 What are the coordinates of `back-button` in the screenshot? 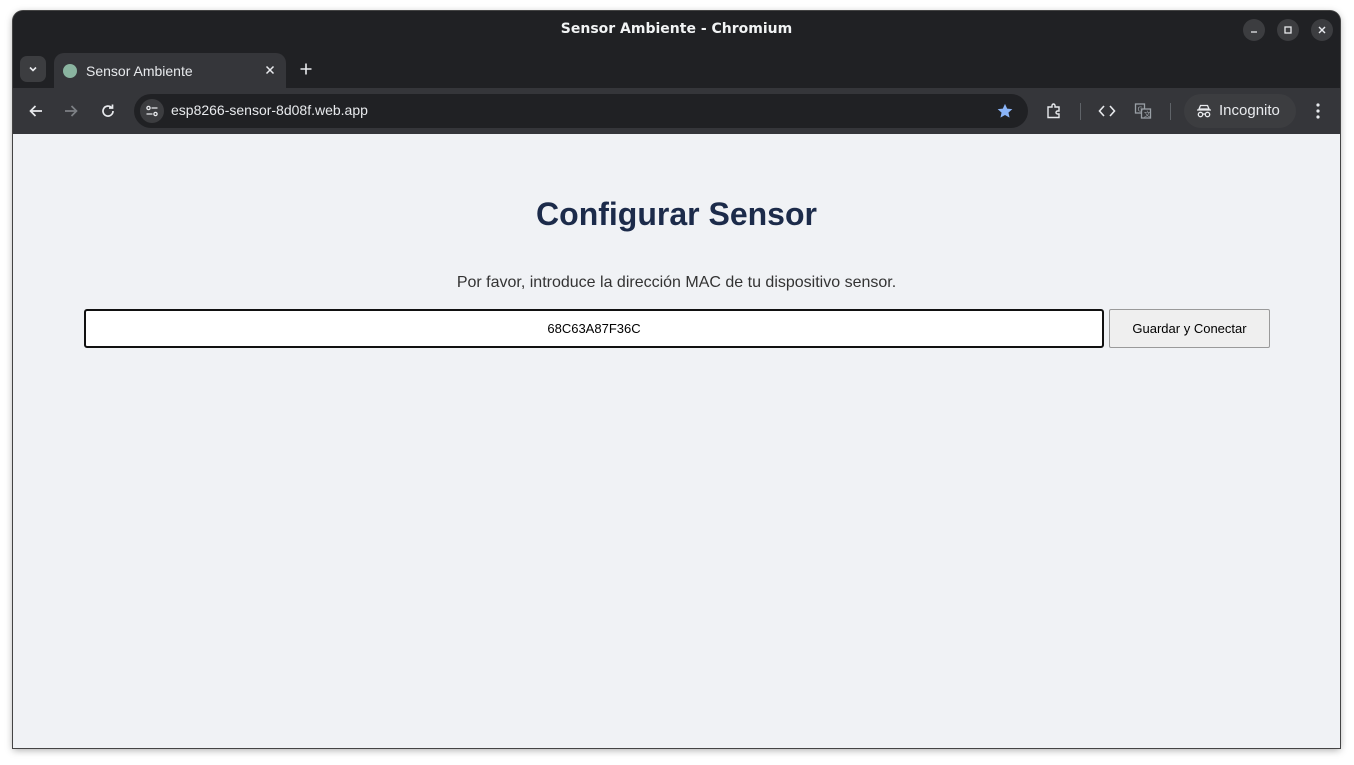 It's located at (36, 111).